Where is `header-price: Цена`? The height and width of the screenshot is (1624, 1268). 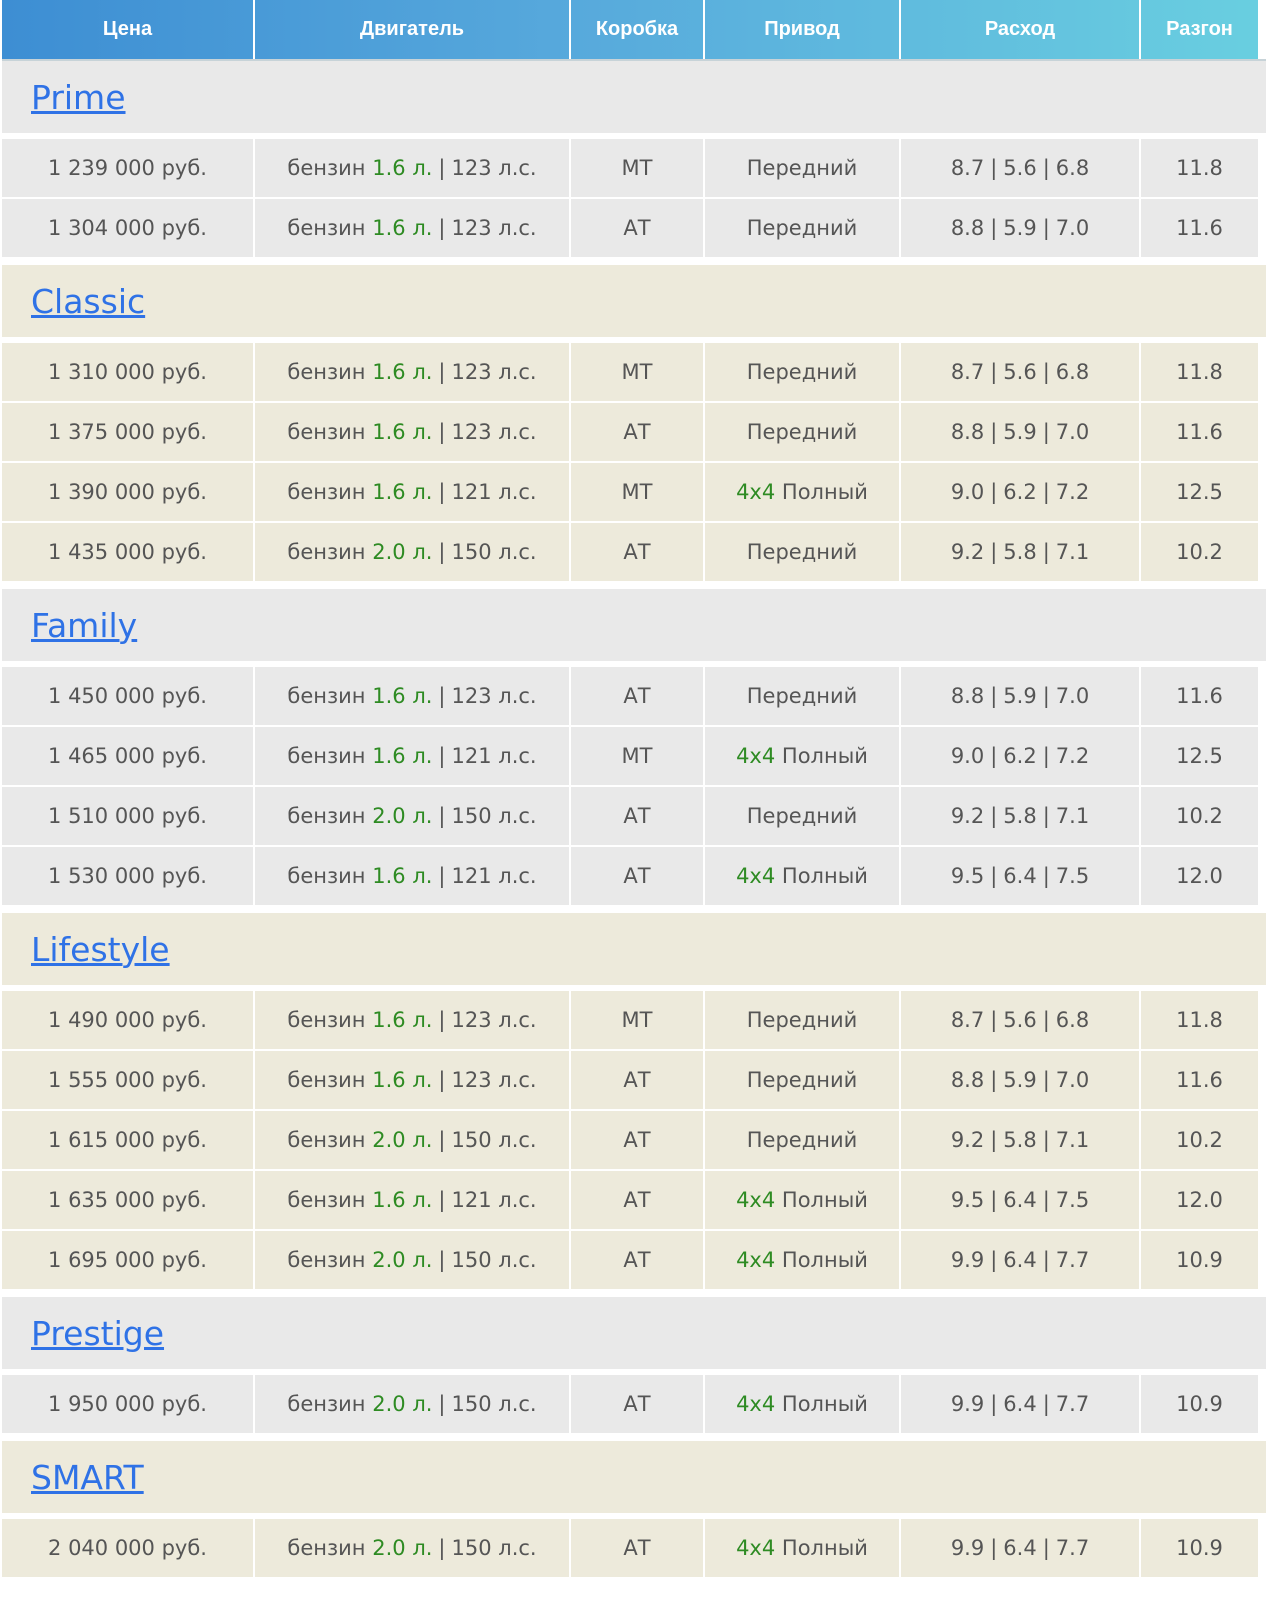 header-price: Цена is located at coordinates (128, 30).